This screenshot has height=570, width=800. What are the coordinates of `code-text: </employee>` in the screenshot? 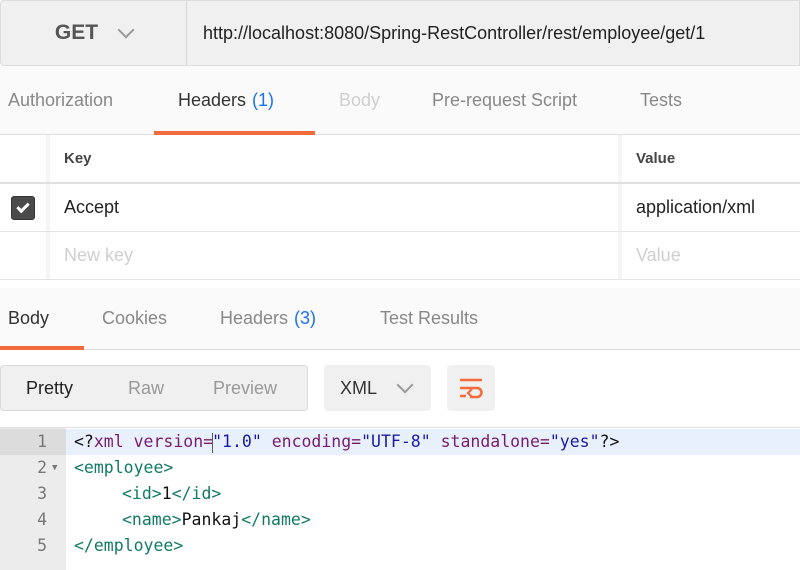 It's located at (129, 545).